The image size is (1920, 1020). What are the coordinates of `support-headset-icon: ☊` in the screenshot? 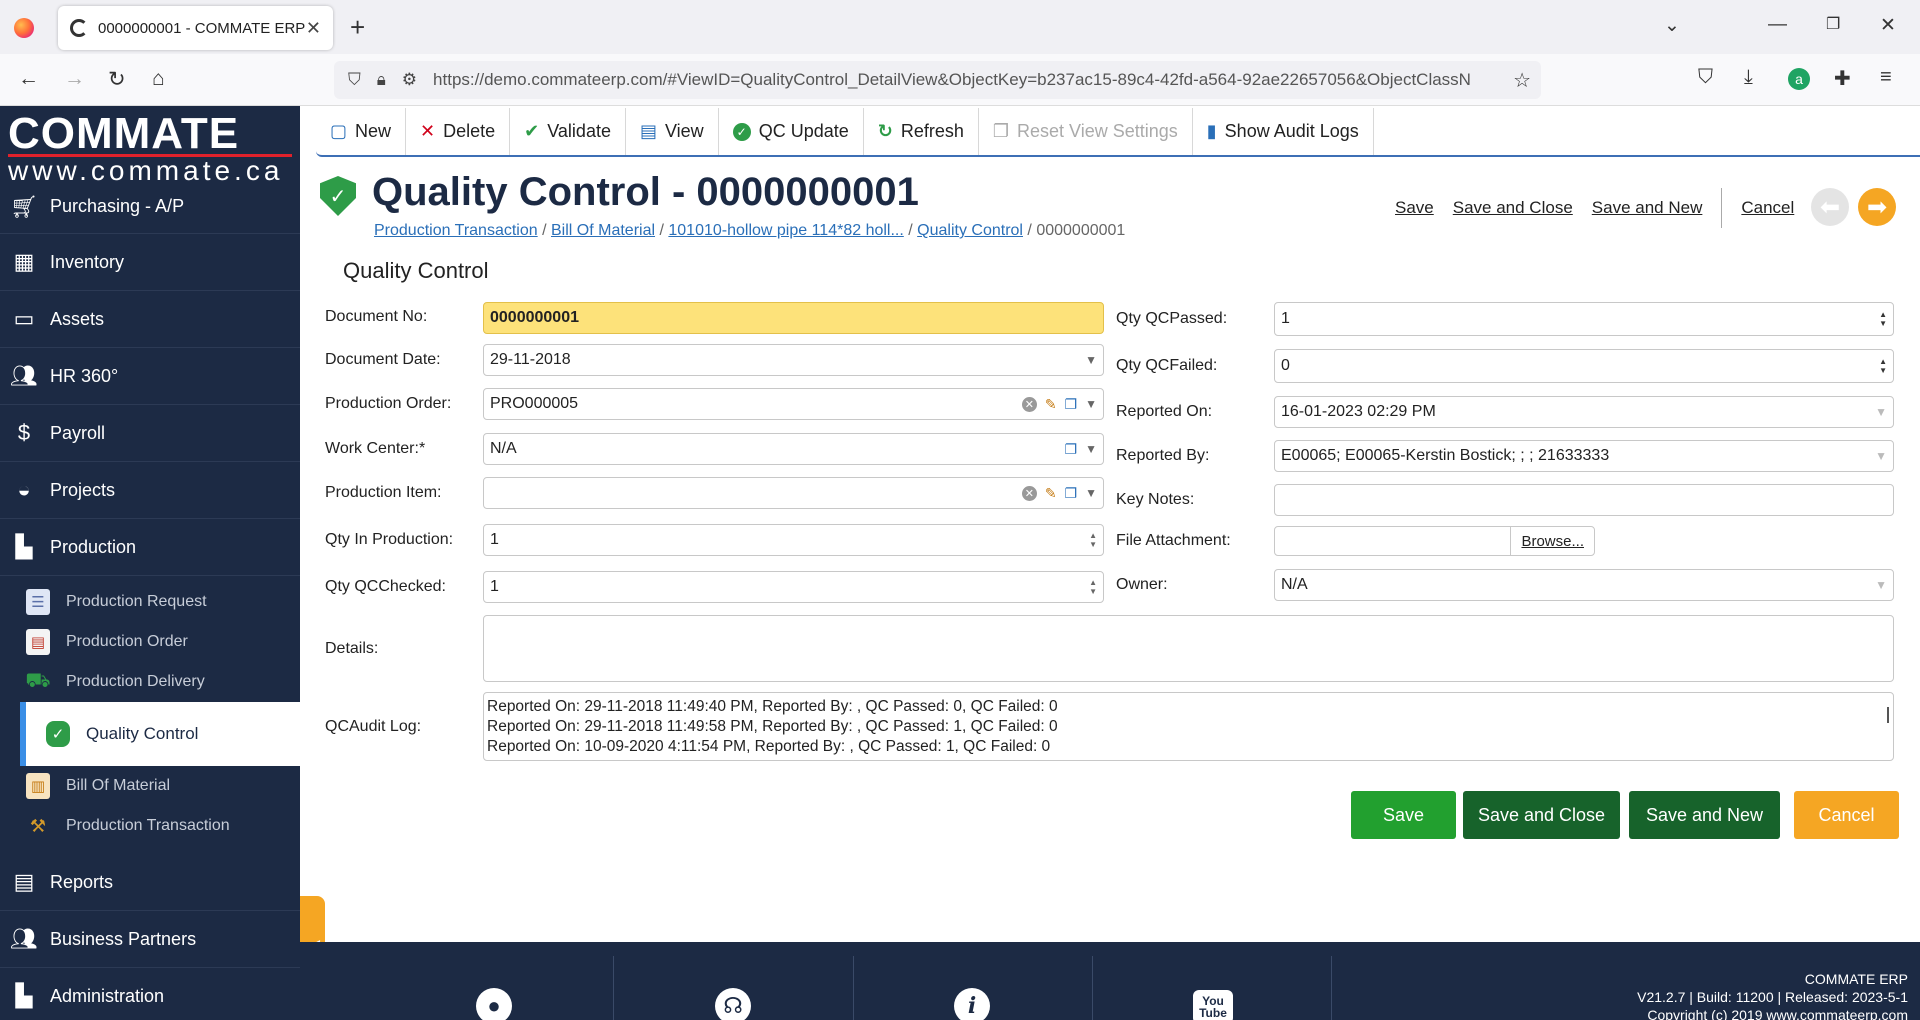 It's located at (733, 1004).